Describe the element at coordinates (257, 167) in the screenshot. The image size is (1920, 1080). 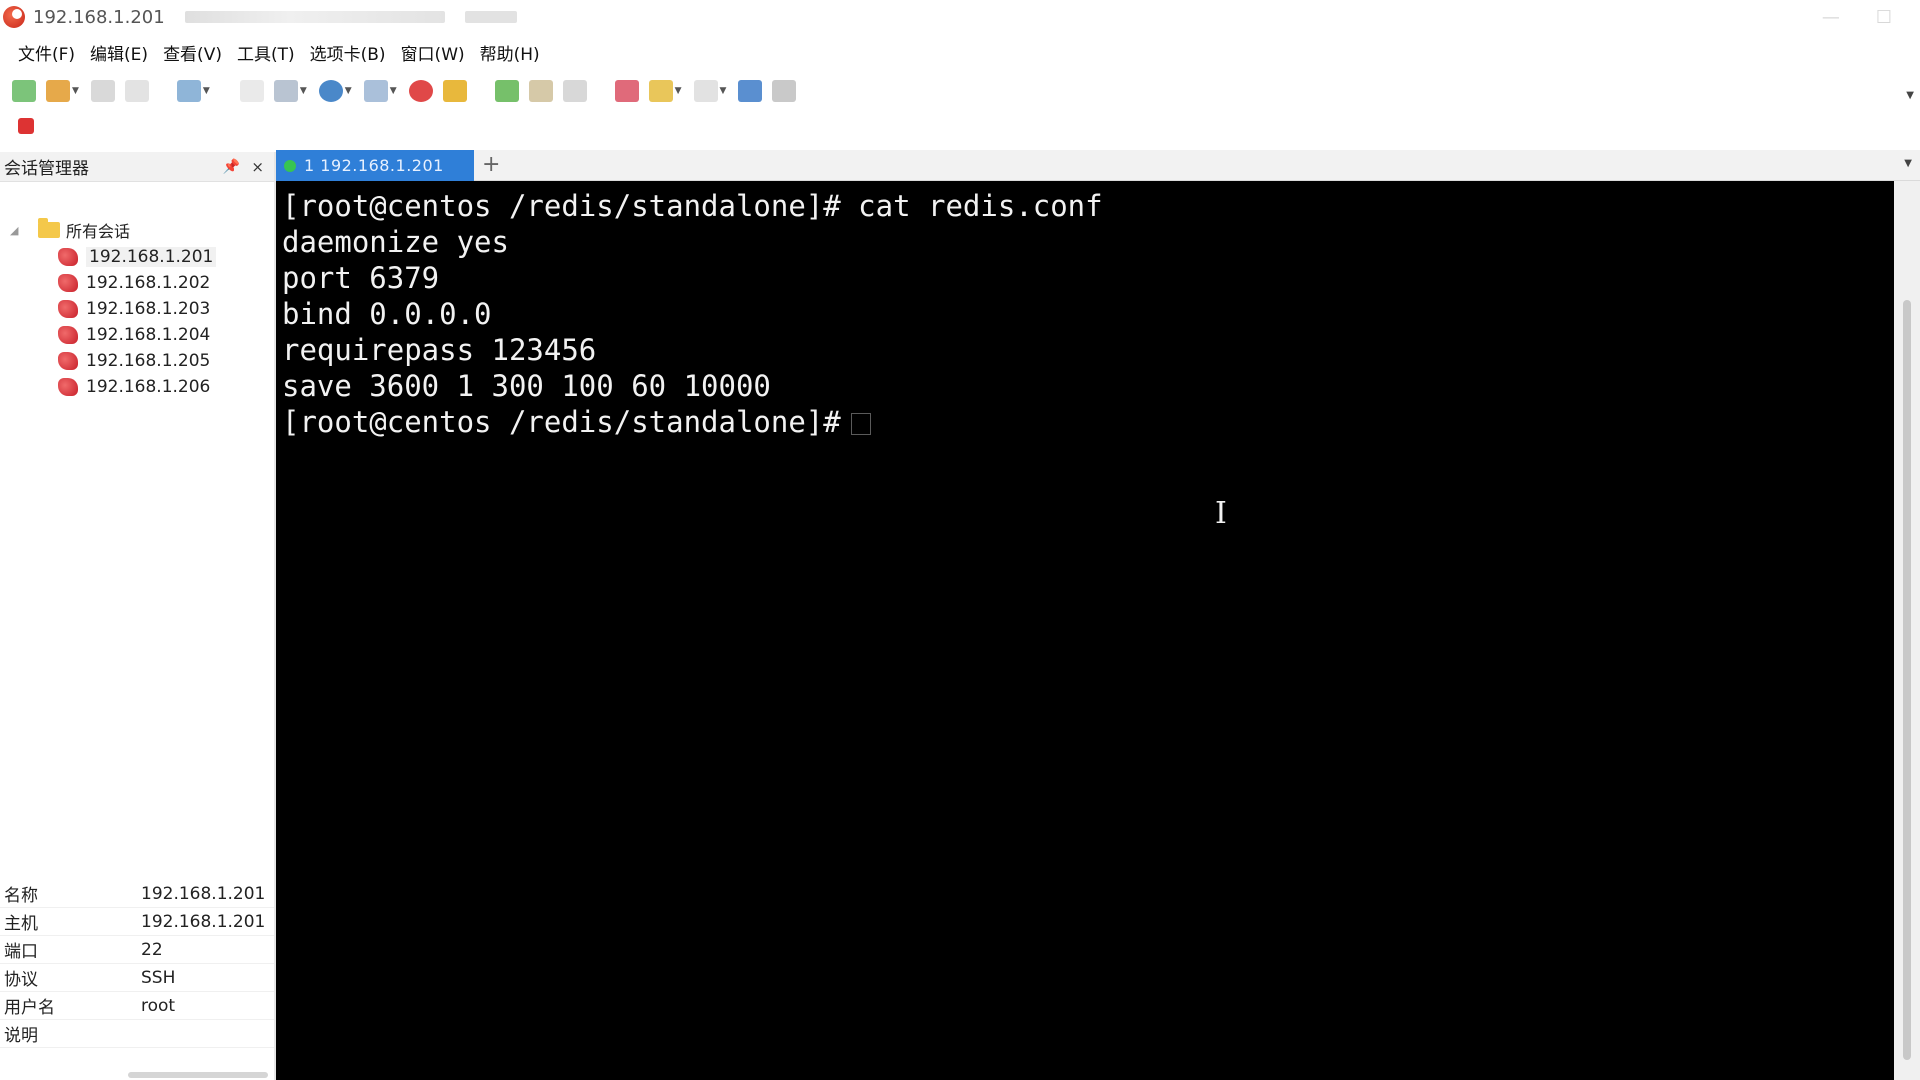
I see `close-icon: ×` at that location.